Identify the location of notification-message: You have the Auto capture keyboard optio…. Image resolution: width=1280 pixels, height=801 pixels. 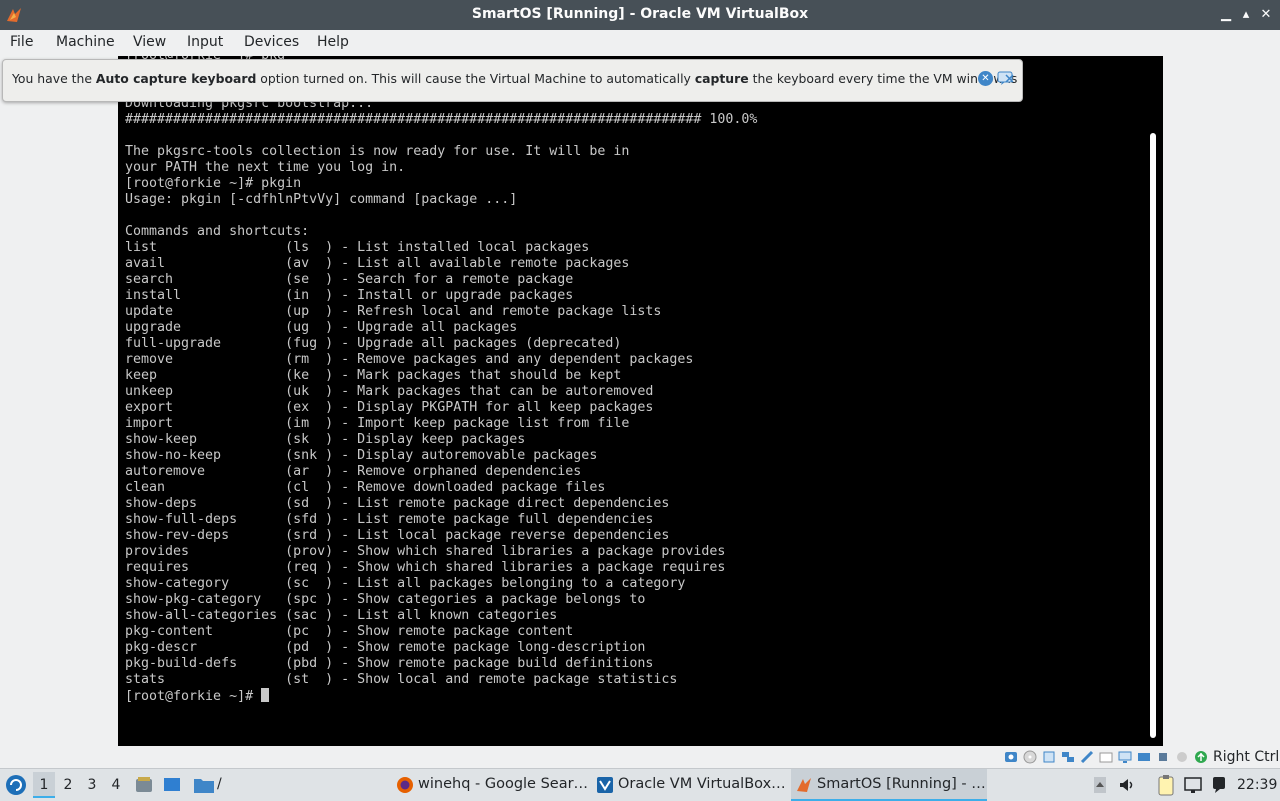
(514, 78).